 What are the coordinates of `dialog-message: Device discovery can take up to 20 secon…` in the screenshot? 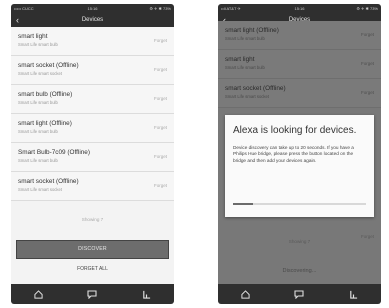 It's located at (293, 154).